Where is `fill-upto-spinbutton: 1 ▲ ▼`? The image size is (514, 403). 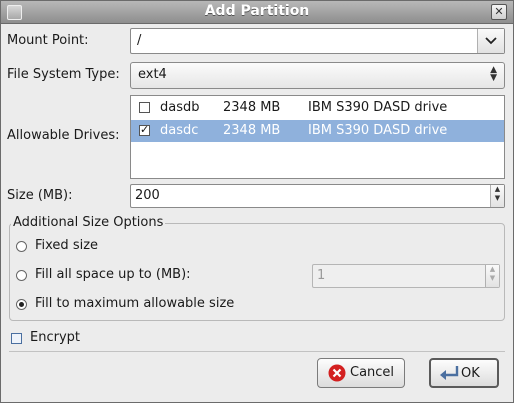 fill-upto-spinbutton: 1 ▲ ▼ is located at coordinates (406, 276).